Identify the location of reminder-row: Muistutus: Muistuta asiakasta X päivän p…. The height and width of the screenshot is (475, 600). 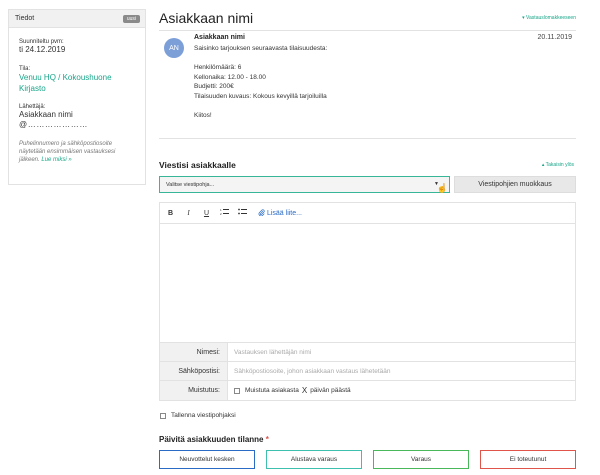
(367, 390).